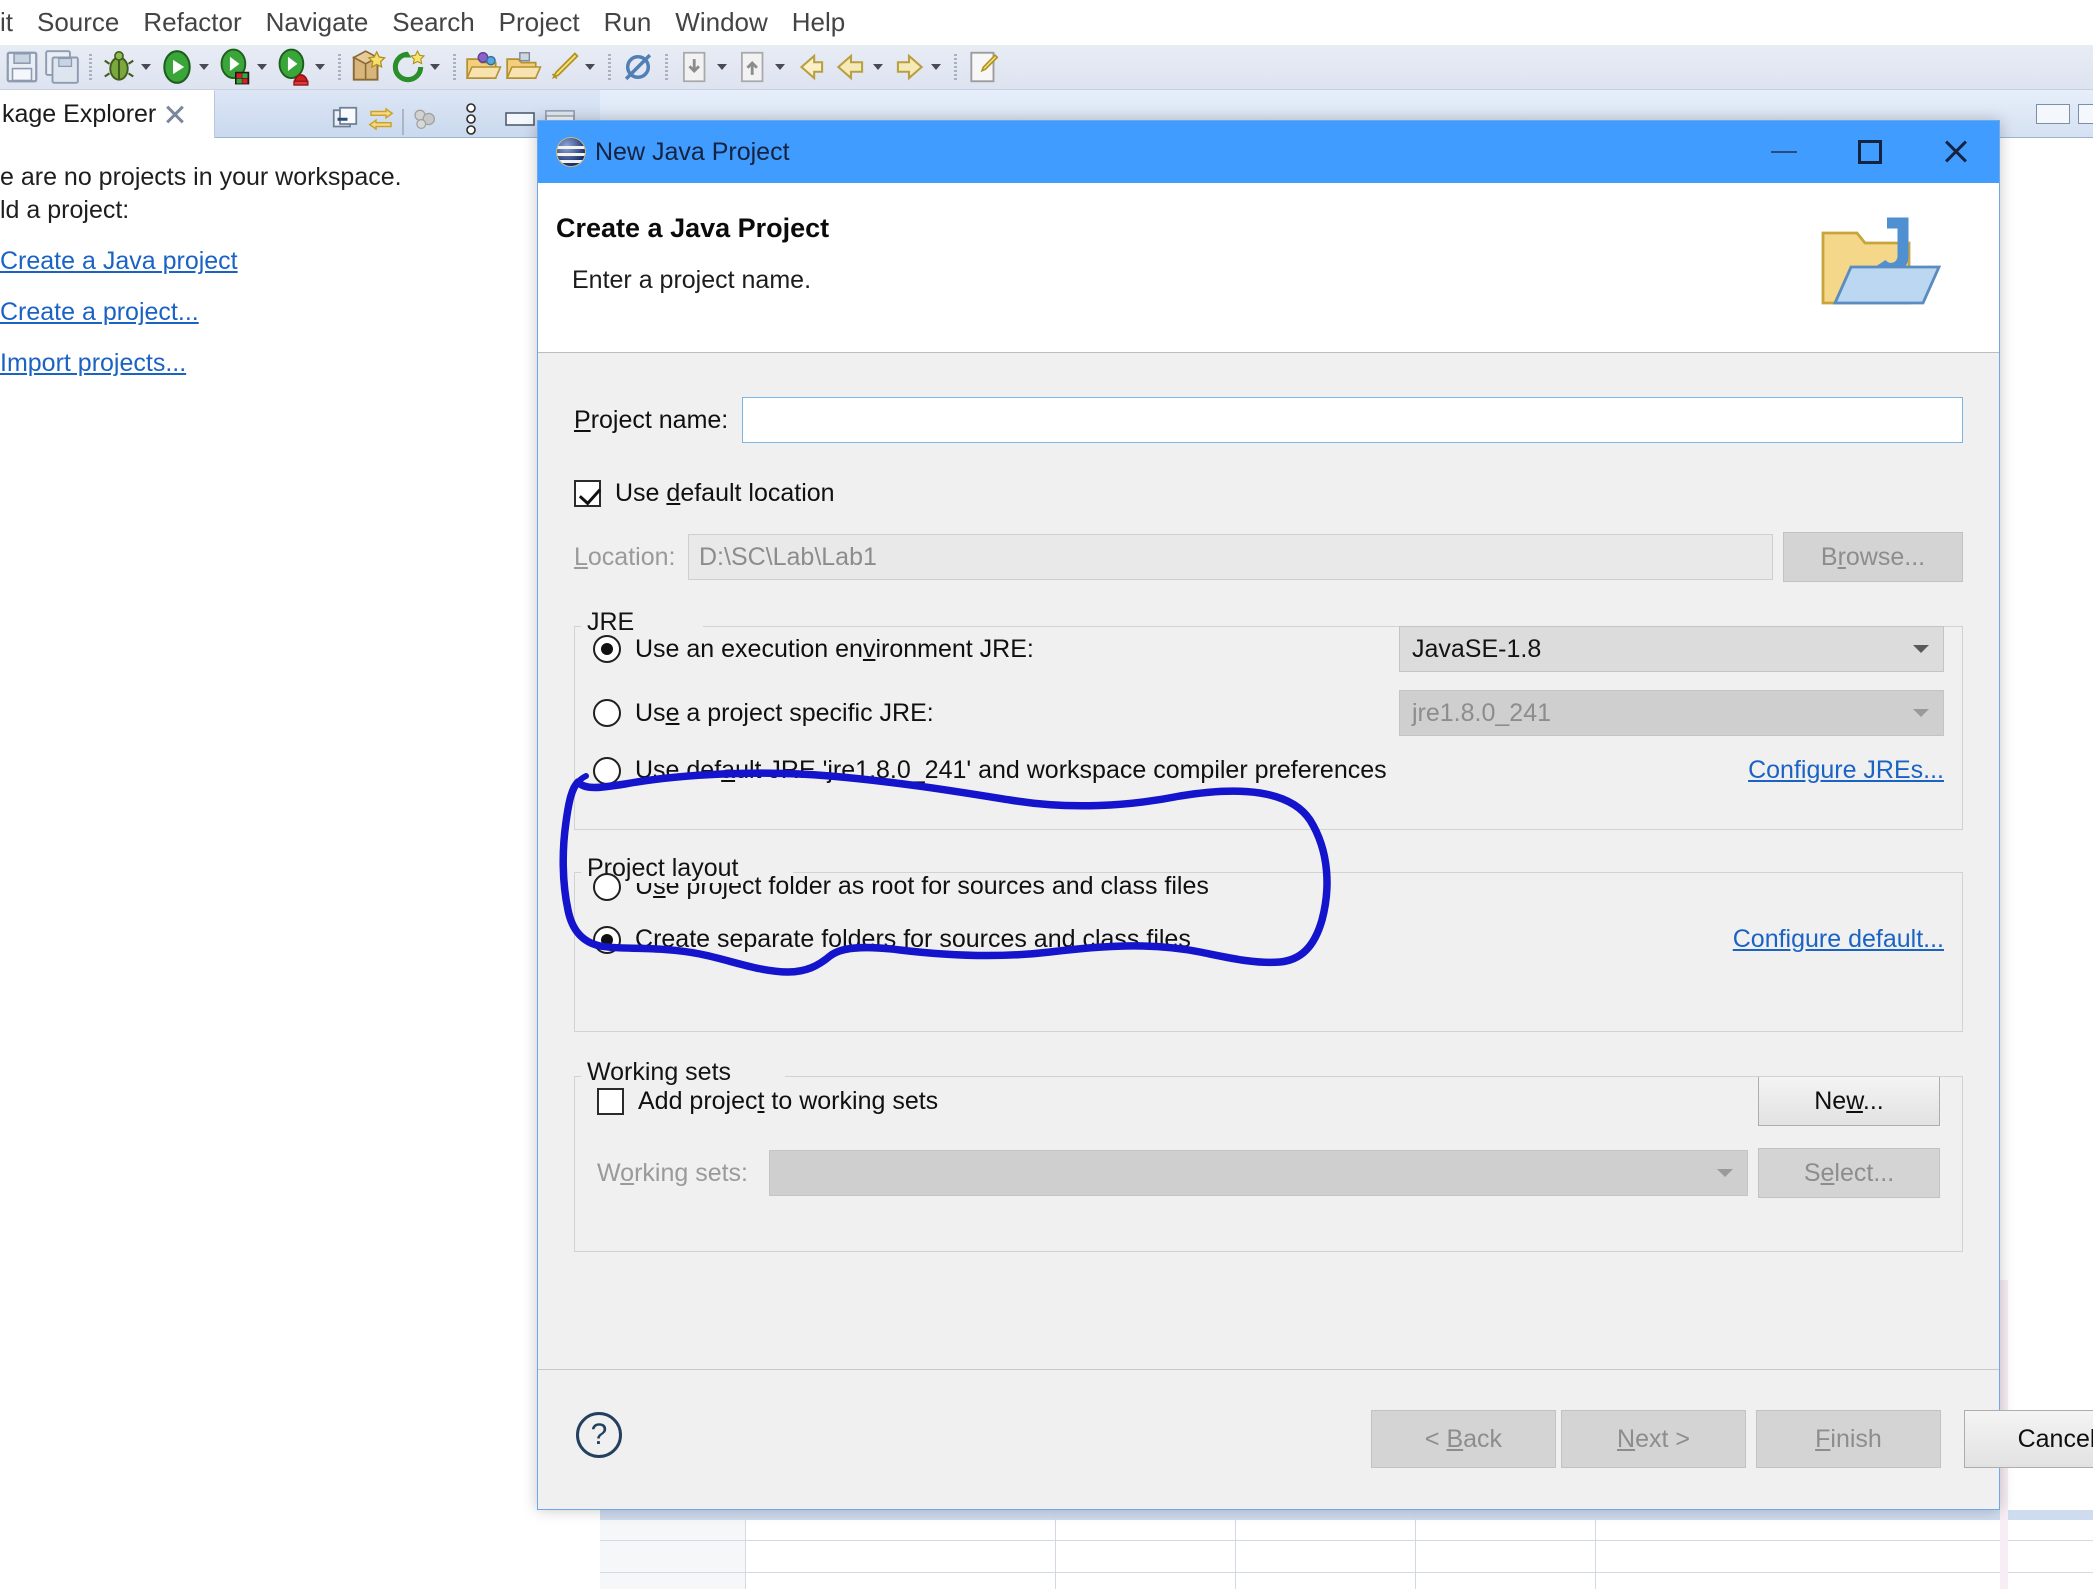 The image size is (2093, 1589). What do you see at coordinates (12, 22) in the screenshot?
I see `menu-item-edit: it` at bounding box center [12, 22].